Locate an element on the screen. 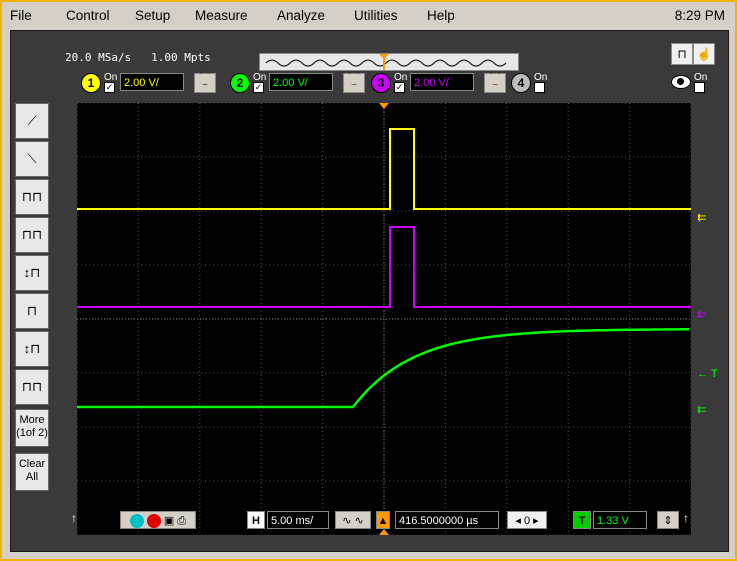 The width and height of the screenshot is (737, 561). display-on-label: On is located at coordinates (701, 77).